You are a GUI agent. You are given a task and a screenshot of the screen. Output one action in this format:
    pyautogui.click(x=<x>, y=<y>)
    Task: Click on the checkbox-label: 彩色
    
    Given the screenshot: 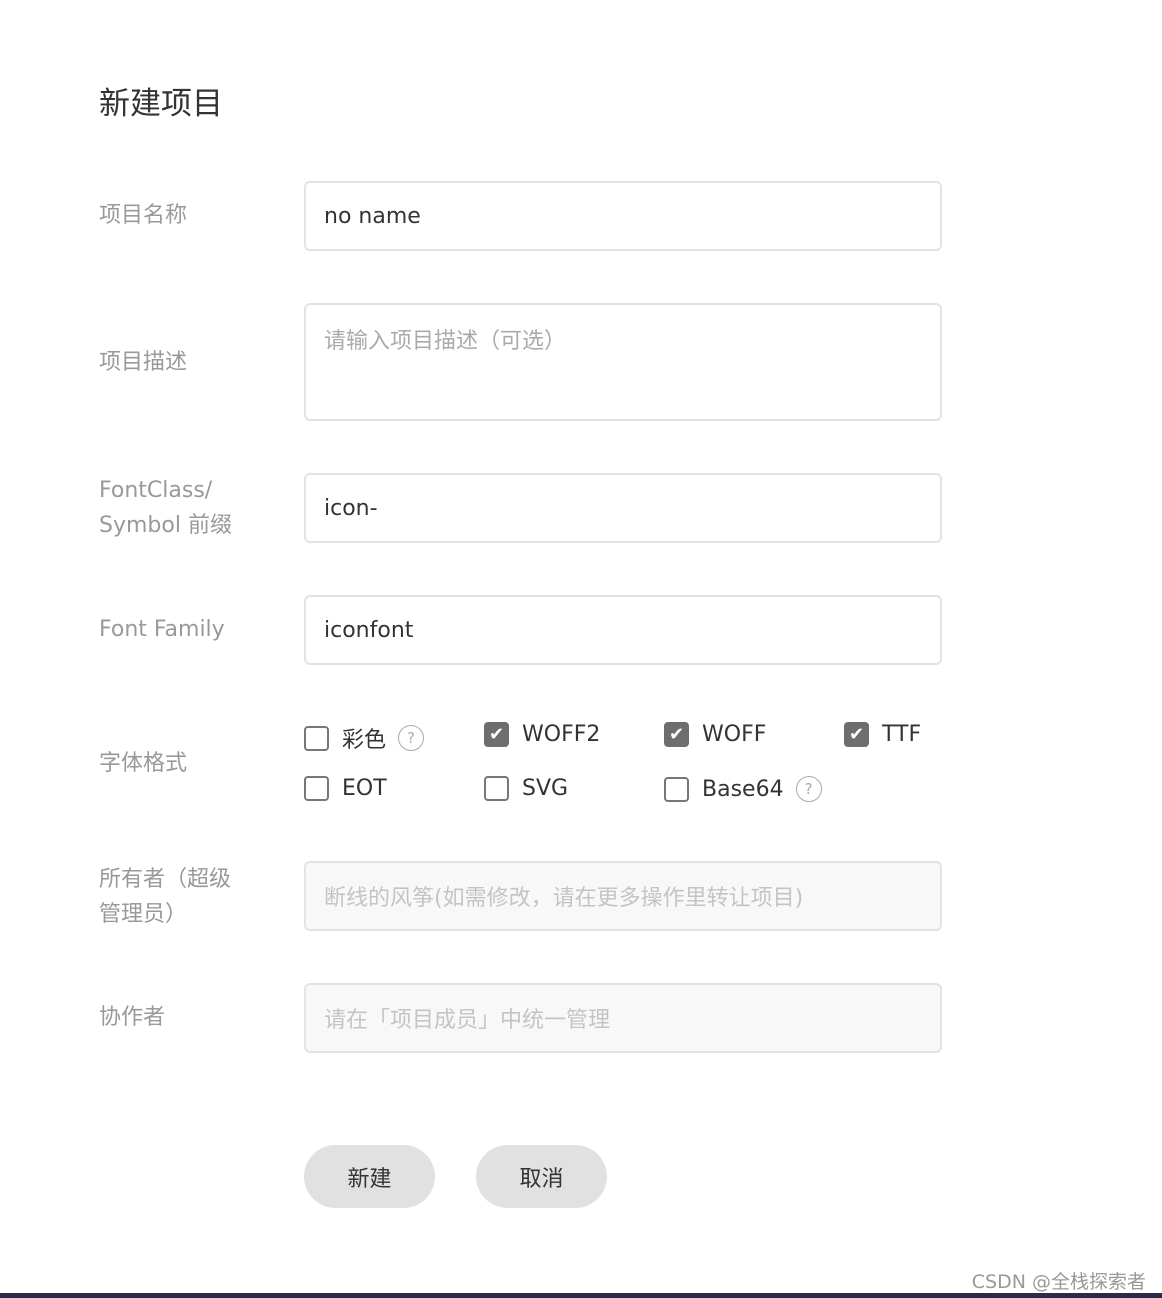 What is the action you would take?
    pyautogui.click(x=364, y=740)
    